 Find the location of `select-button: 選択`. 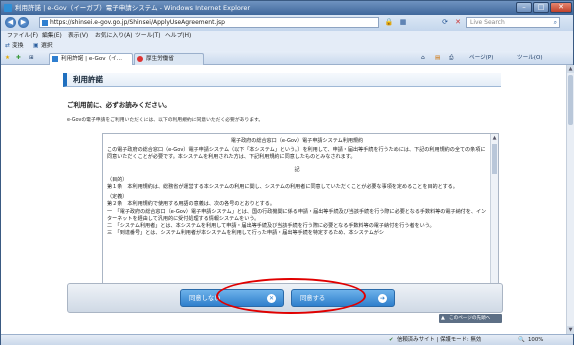

select-button: 選択 is located at coordinates (47, 46).